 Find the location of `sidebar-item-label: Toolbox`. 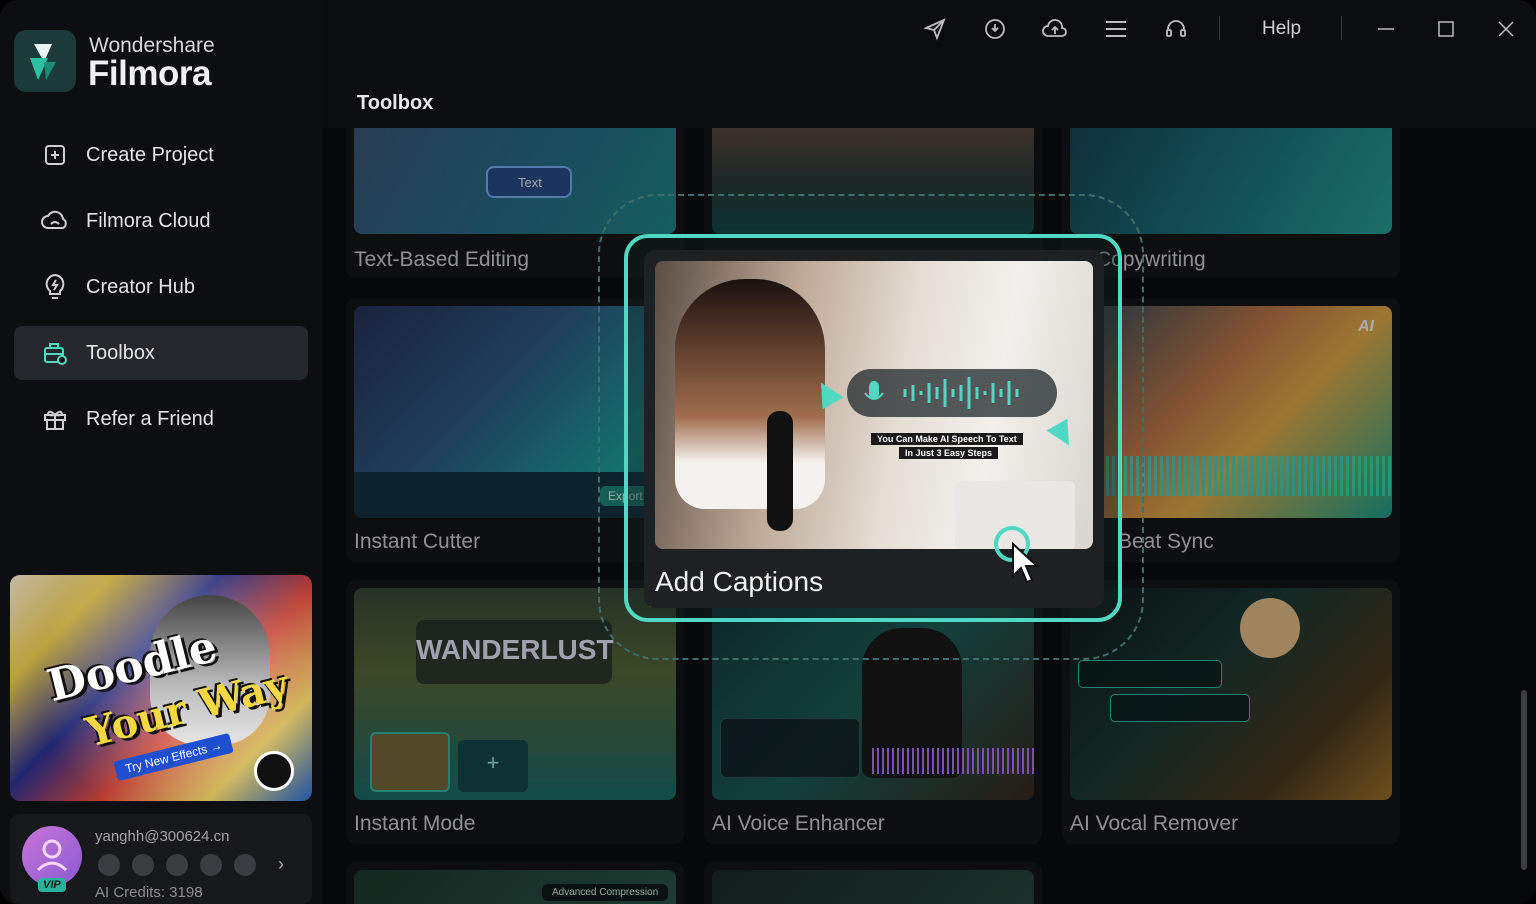

sidebar-item-label: Toolbox is located at coordinates (120, 352).